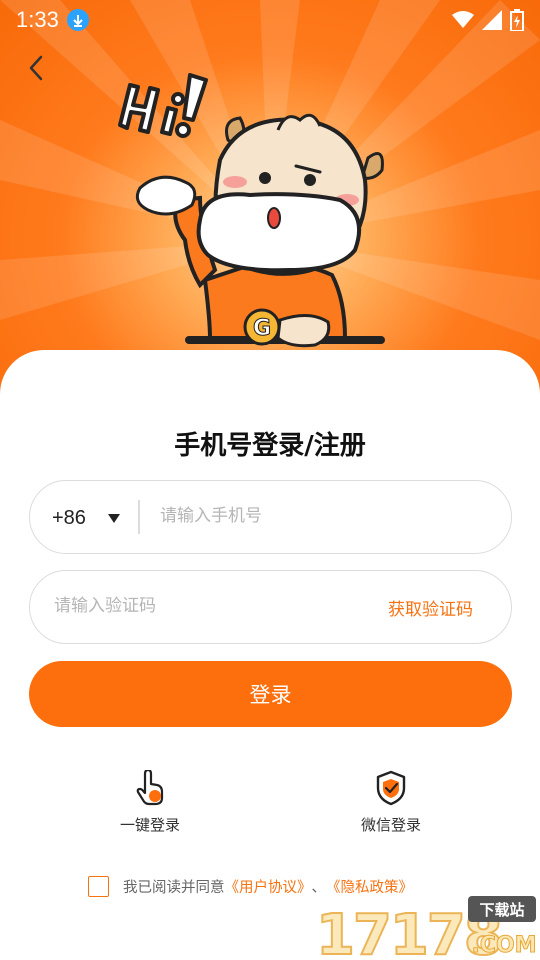 The width and height of the screenshot is (540, 960). Describe the element at coordinates (503, 945) in the screenshot. I see `svg-text: .COM` at that location.